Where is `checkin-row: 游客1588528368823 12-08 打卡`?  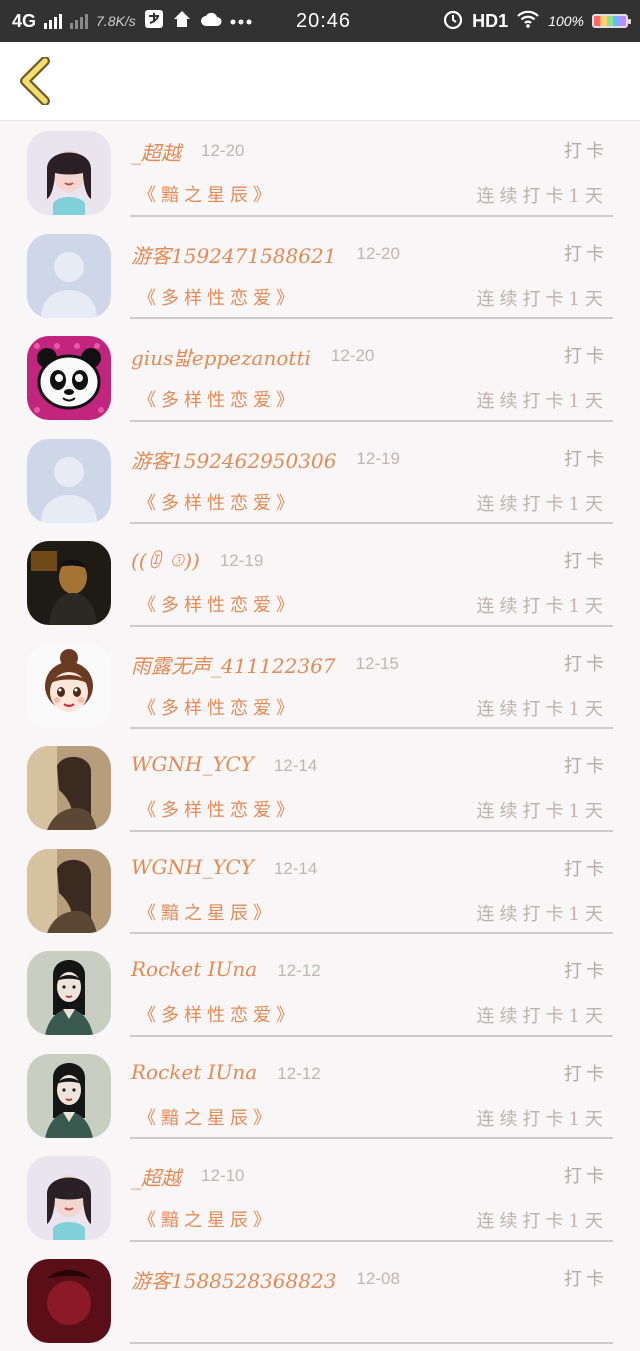
checkin-row: 游客1588528368823 12-08 打卡 is located at coordinates (320, 1300).